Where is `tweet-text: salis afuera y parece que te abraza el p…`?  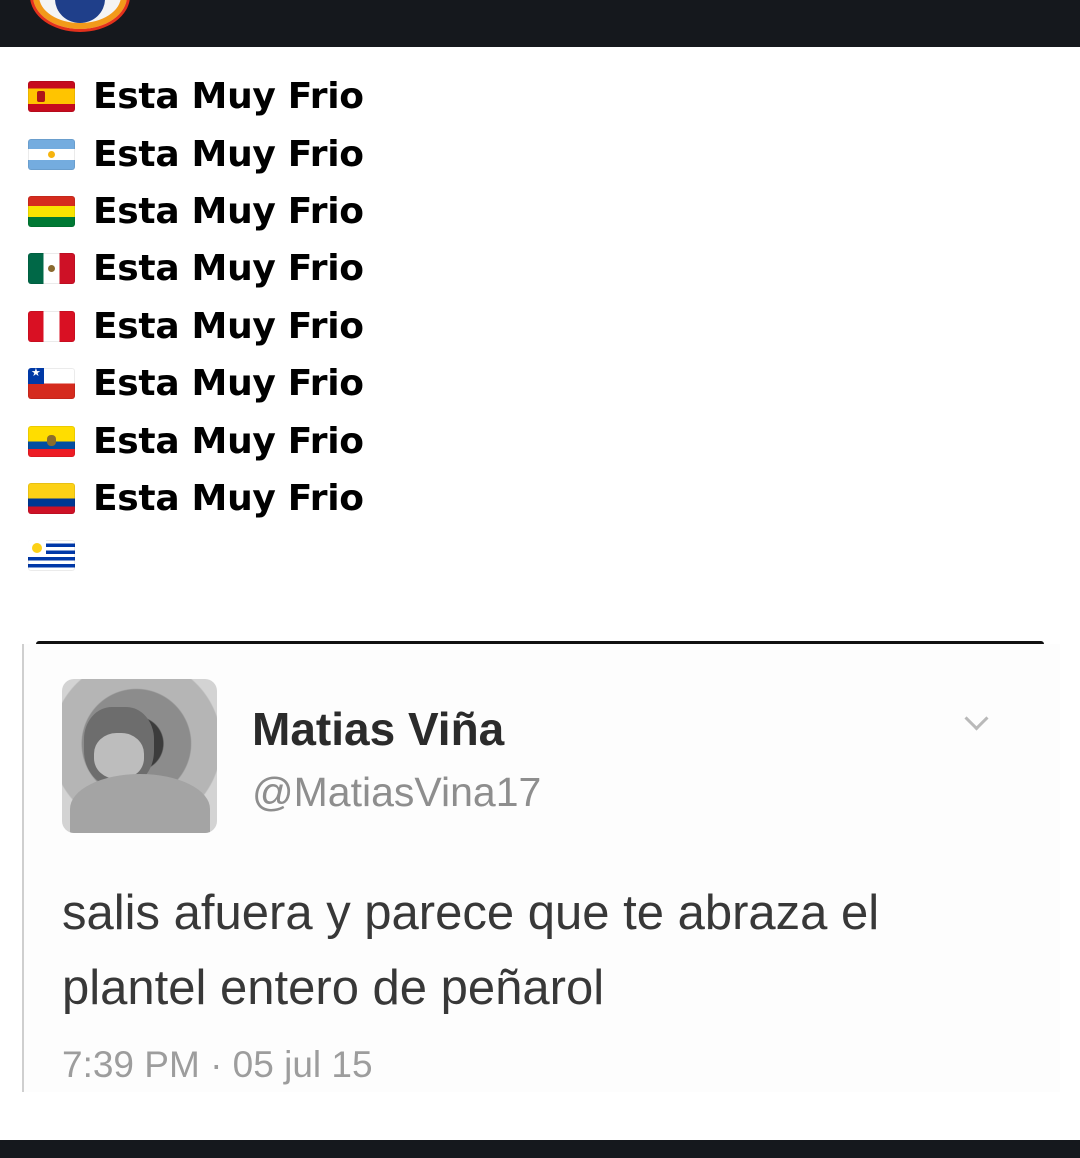
tweet-text: salis afuera y parece que te abraza el p… is located at coordinates (542, 951).